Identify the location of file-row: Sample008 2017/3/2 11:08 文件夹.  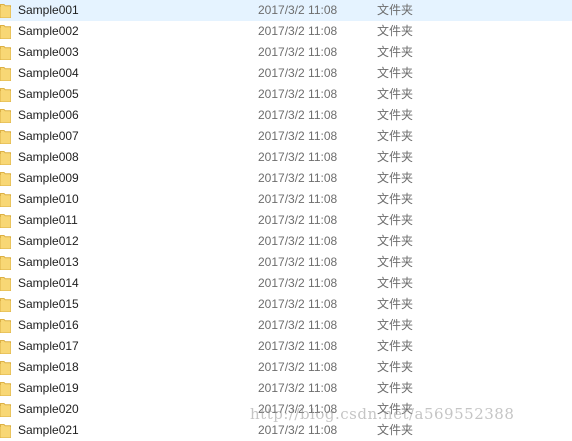
(286, 157).